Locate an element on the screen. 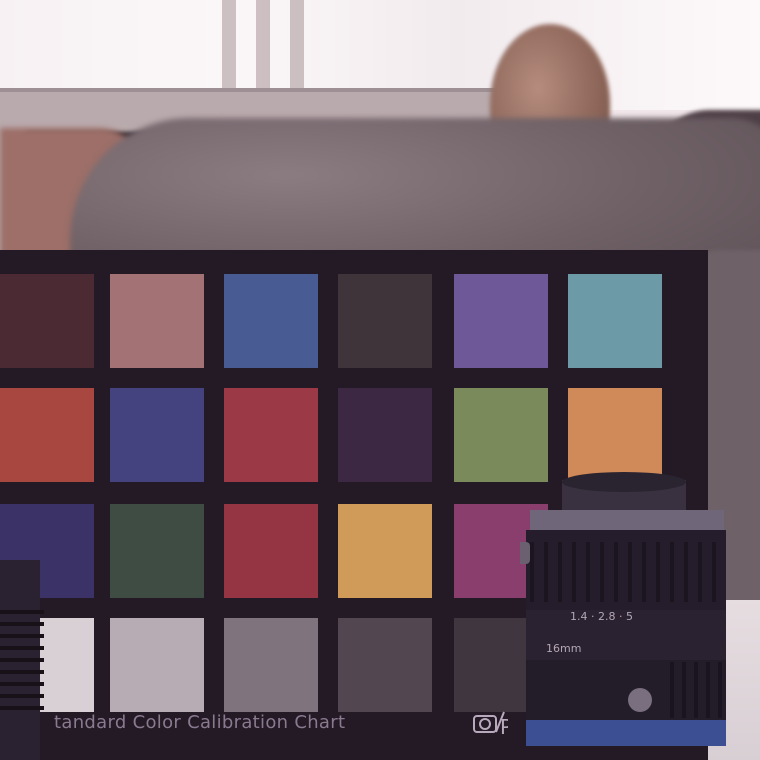  camera-logo-icon: P is located at coordinates (490, 723).